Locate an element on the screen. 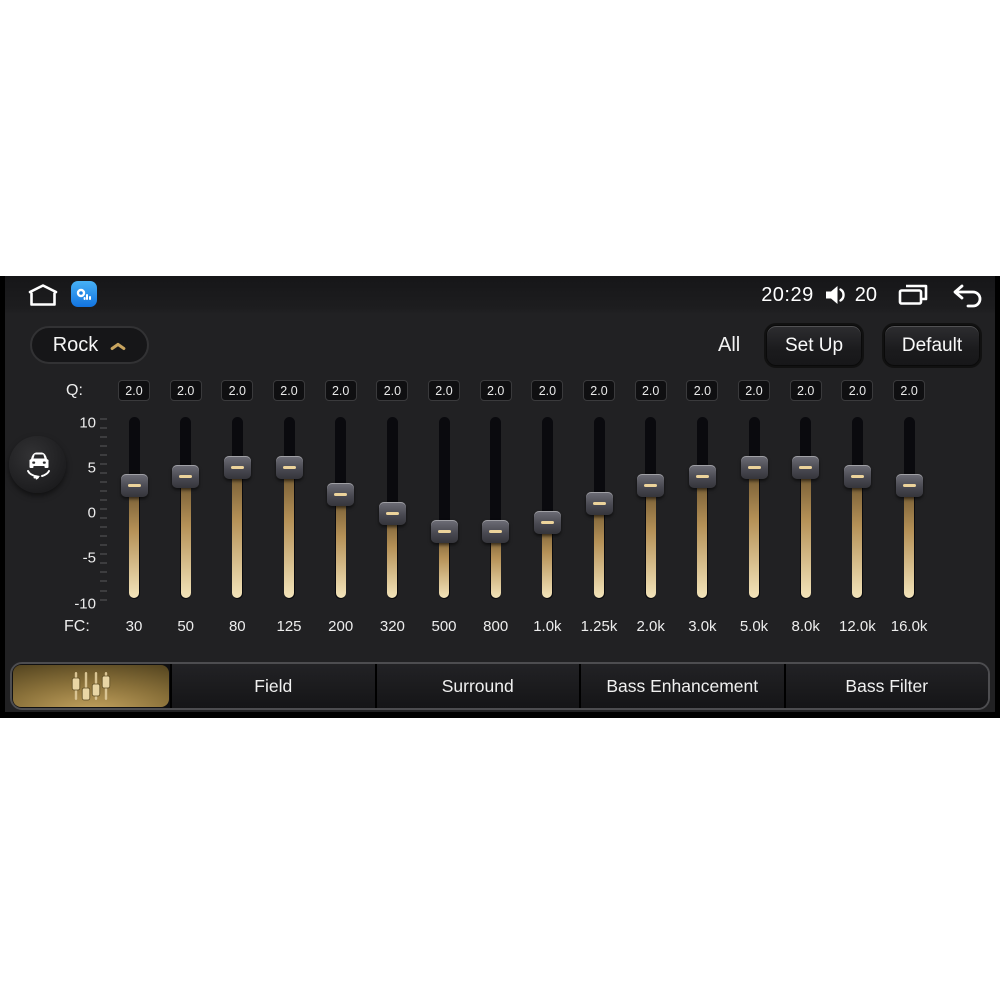  back-button is located at coordinates (968, 295).